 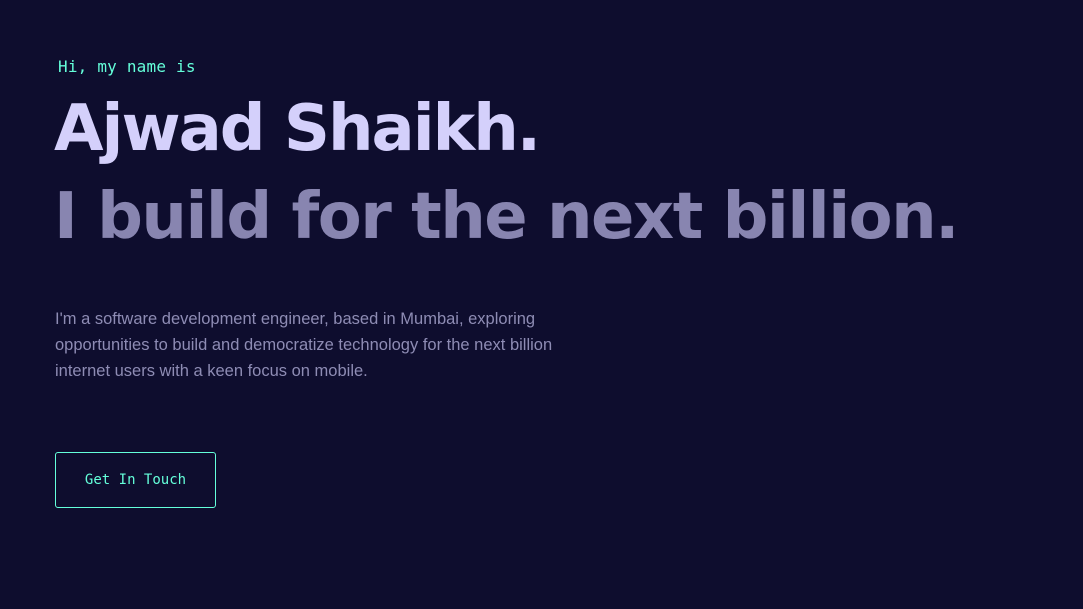 What do you see at coordinates (297, 129) in the screenshot?
I see `name-heading: Ajwad Shaikh.` at bounding box center [297, 129].